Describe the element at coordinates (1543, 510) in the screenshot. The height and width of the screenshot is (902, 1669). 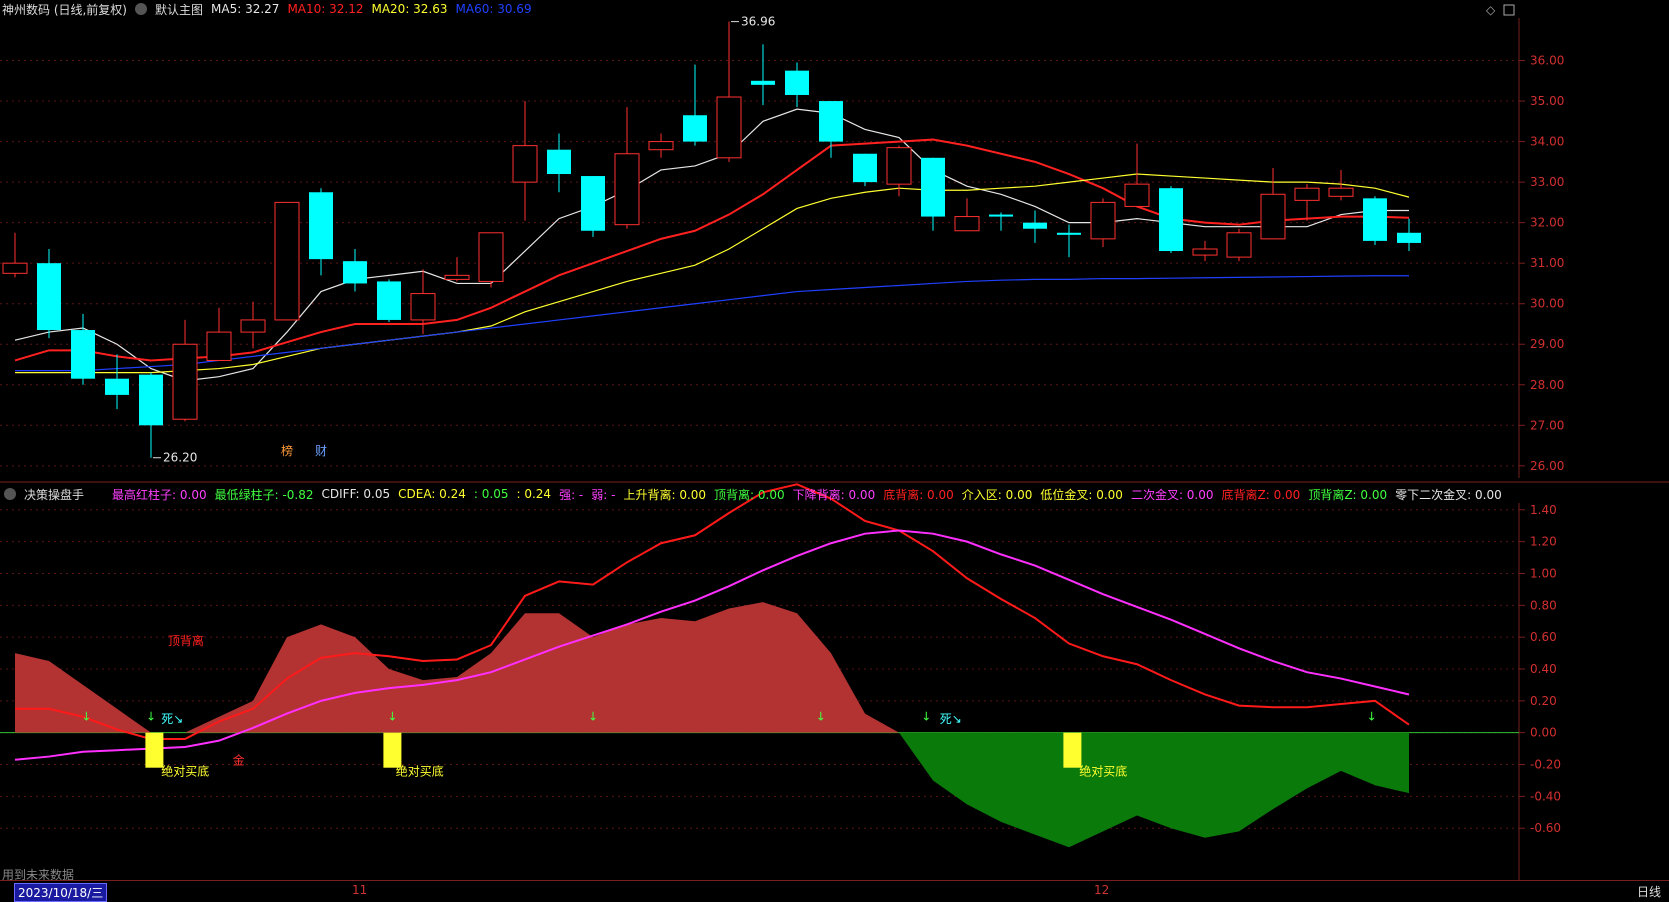
I see `indicator-tick-label: 1.40` at that location.